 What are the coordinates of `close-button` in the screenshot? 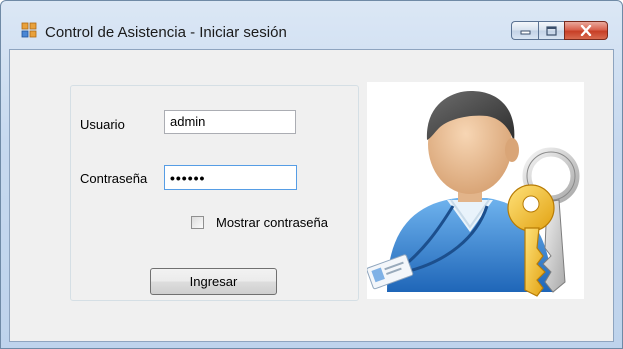 It's located at (586, 30).